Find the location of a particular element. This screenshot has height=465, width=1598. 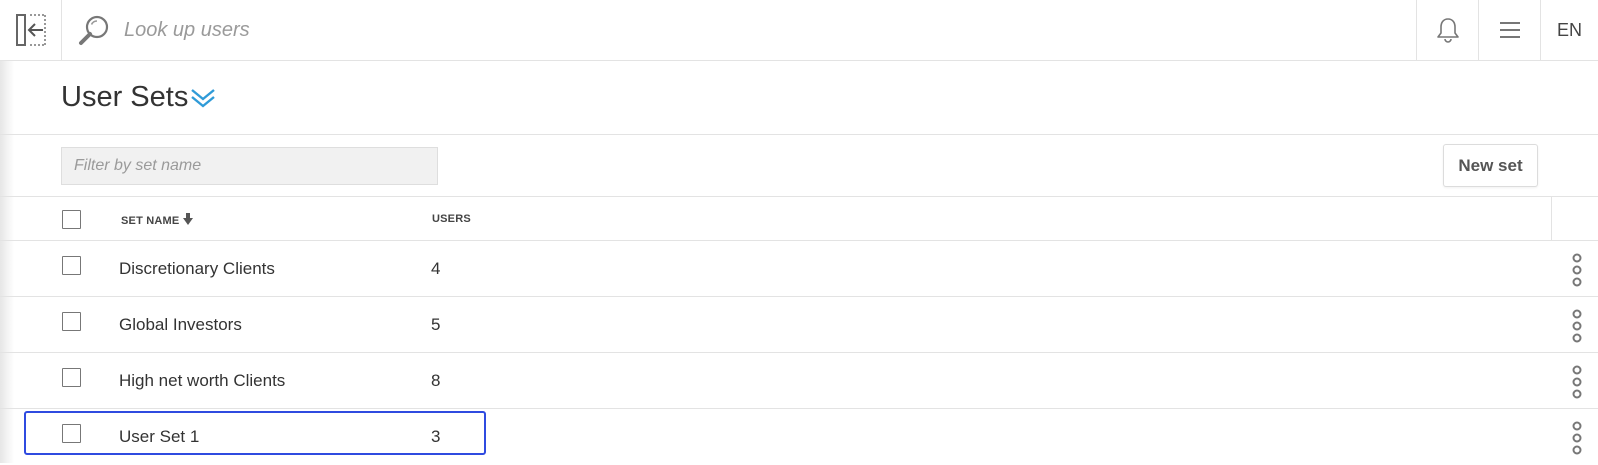

column-header-set-name: SET NAME is located at coordinates (157, 220).